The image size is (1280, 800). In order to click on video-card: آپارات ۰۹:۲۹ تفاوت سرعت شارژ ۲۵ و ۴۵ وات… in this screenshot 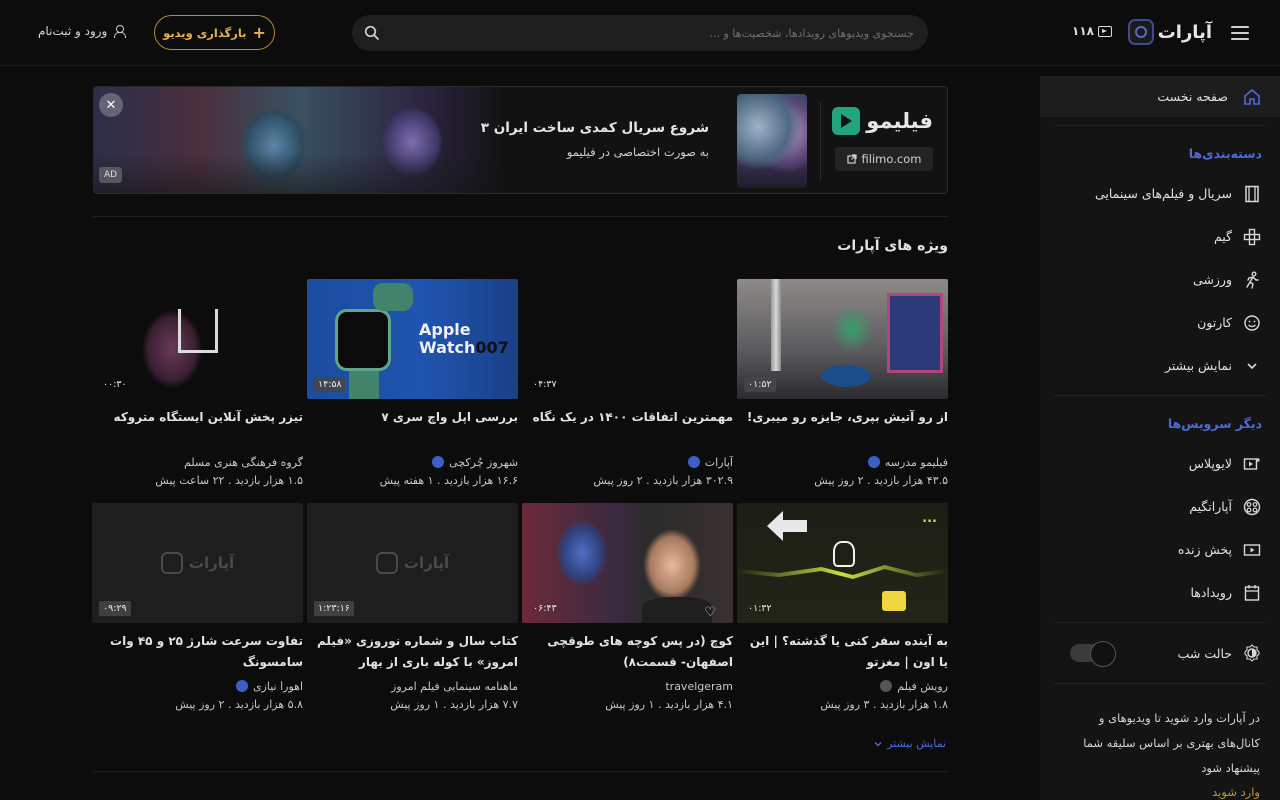, I will do `click(197, 607)`.